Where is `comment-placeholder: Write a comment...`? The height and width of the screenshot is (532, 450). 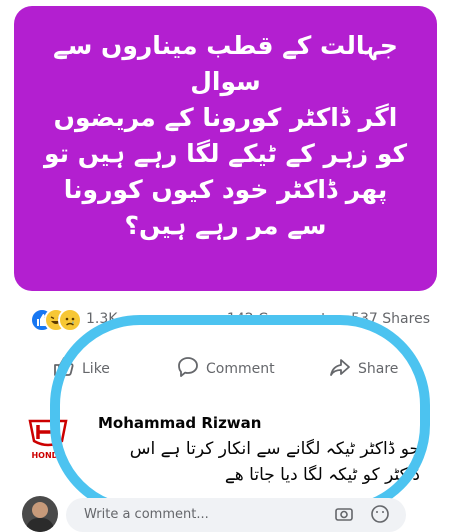
comment-placeholder: Write a comment... is located at coordinates (146, 514).